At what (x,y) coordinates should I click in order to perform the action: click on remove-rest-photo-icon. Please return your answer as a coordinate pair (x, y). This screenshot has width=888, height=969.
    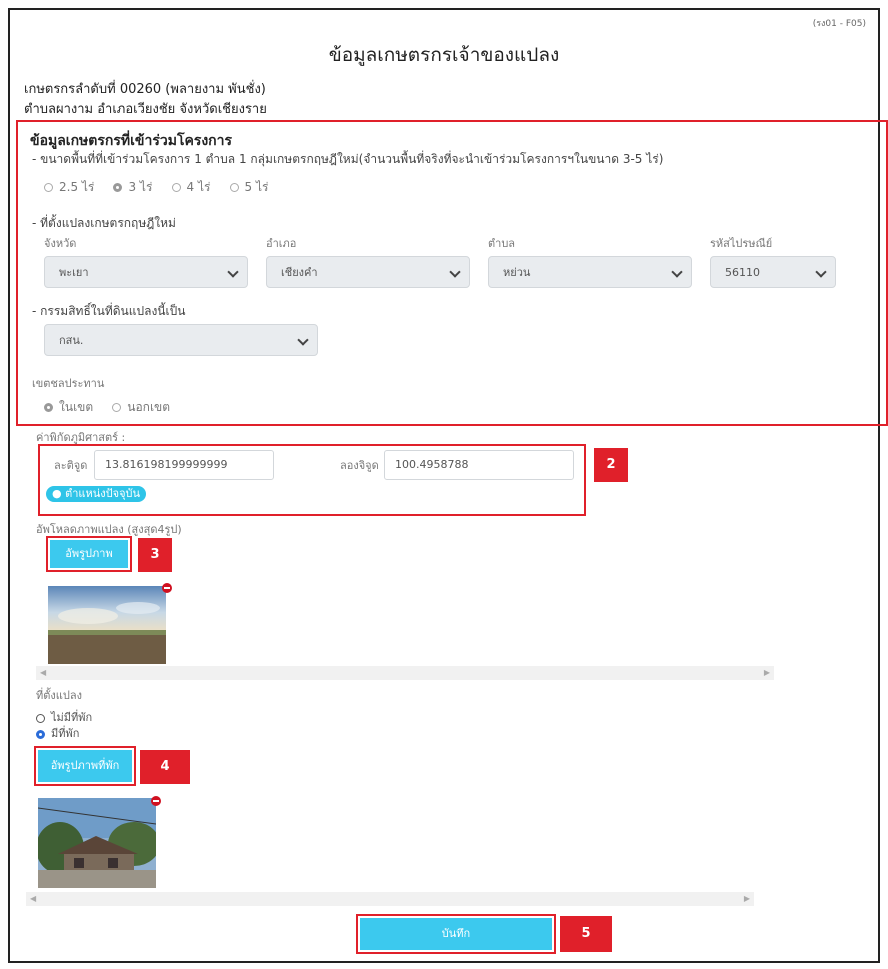
    Looking at the image, I should click on (156, 801).